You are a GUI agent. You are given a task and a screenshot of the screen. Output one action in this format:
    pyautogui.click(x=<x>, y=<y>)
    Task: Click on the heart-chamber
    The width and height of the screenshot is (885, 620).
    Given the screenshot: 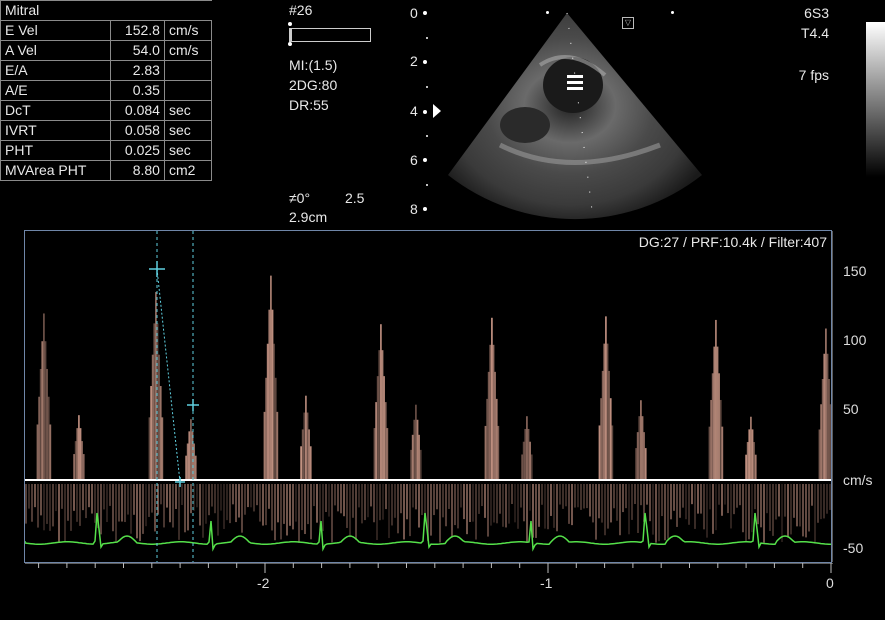 What is the action you would take?
    pyautogui.click(x=525, y=125)
    